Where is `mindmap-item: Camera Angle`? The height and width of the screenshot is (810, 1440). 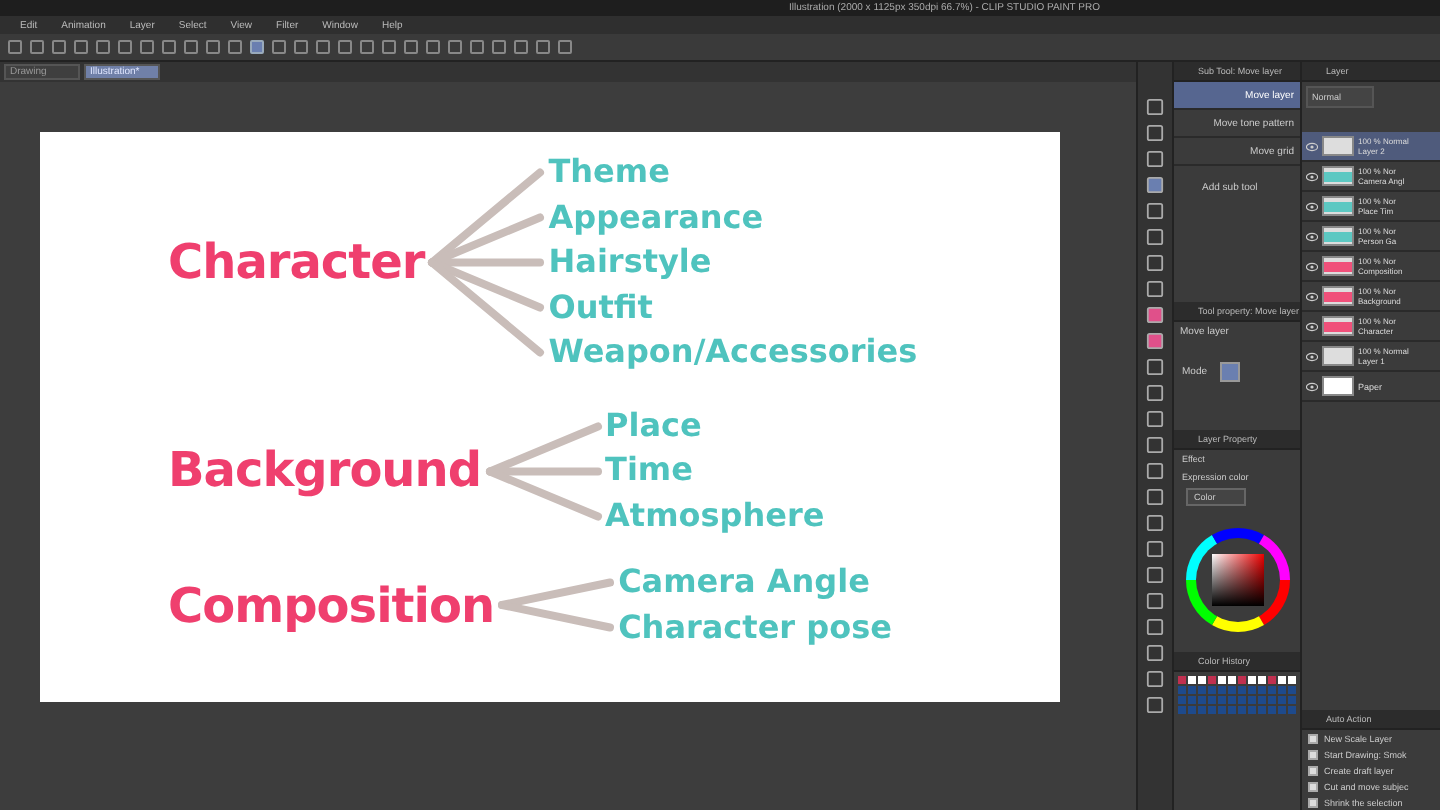
mindmap-item: Camera Angle is located at coordinates (745, 582).